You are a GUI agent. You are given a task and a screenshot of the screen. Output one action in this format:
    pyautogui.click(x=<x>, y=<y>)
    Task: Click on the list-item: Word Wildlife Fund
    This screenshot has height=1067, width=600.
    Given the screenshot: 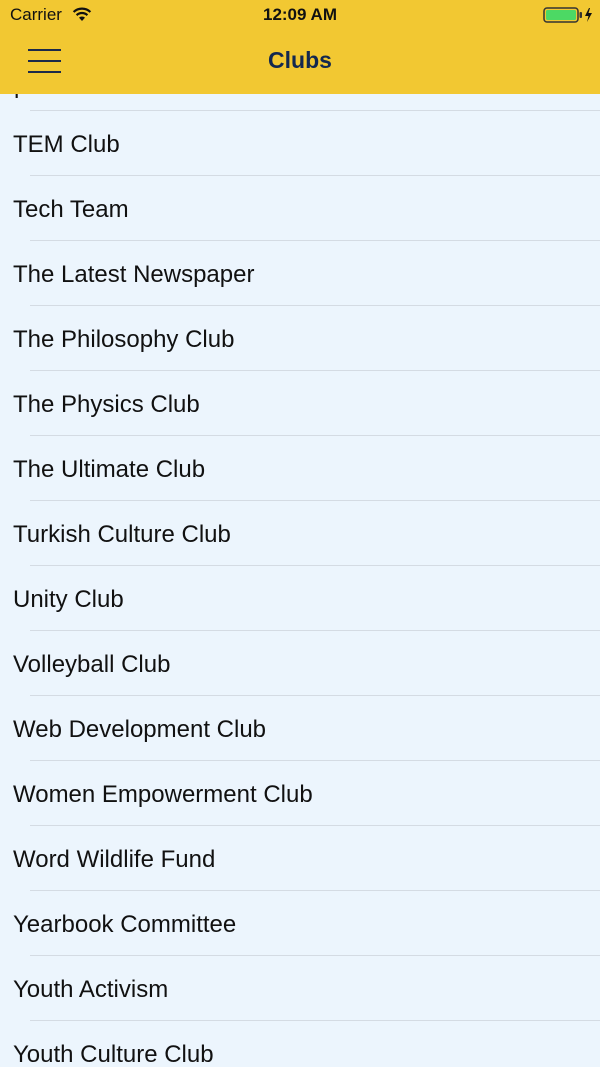 What is the action you would take?
    pyautogui.click(x=306, y=857)
    